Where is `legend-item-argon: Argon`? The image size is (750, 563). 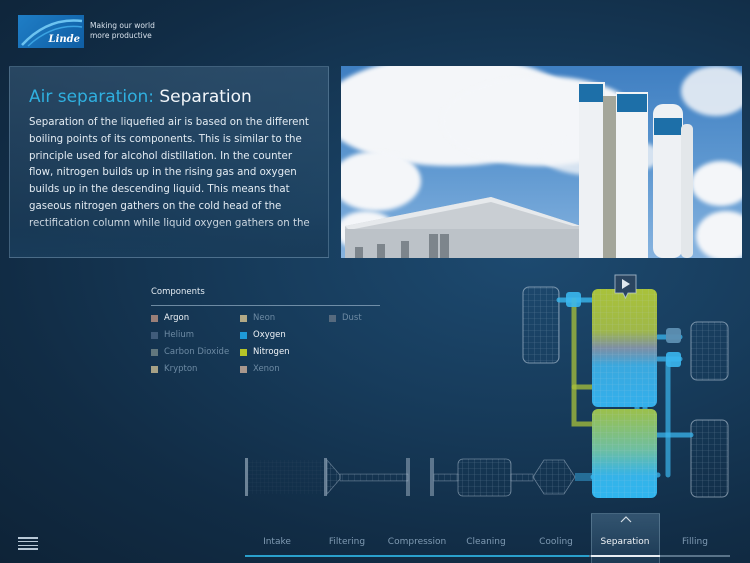
legend-item-argon: Argon is located at coordinates (170, 318).